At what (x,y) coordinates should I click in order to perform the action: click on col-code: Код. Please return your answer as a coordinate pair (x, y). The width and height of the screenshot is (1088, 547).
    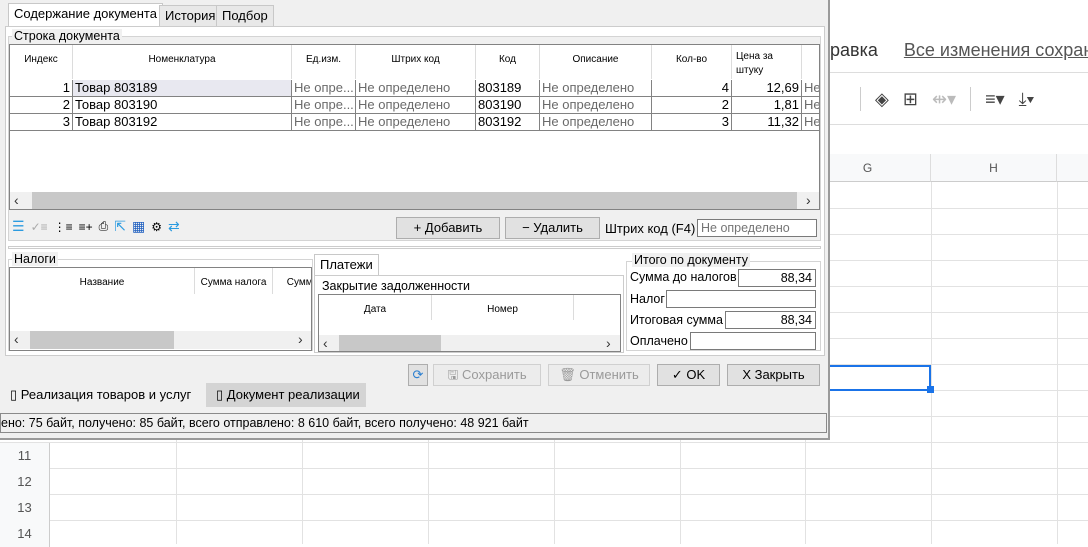
    Looking at the image, I should click on (508, 62).